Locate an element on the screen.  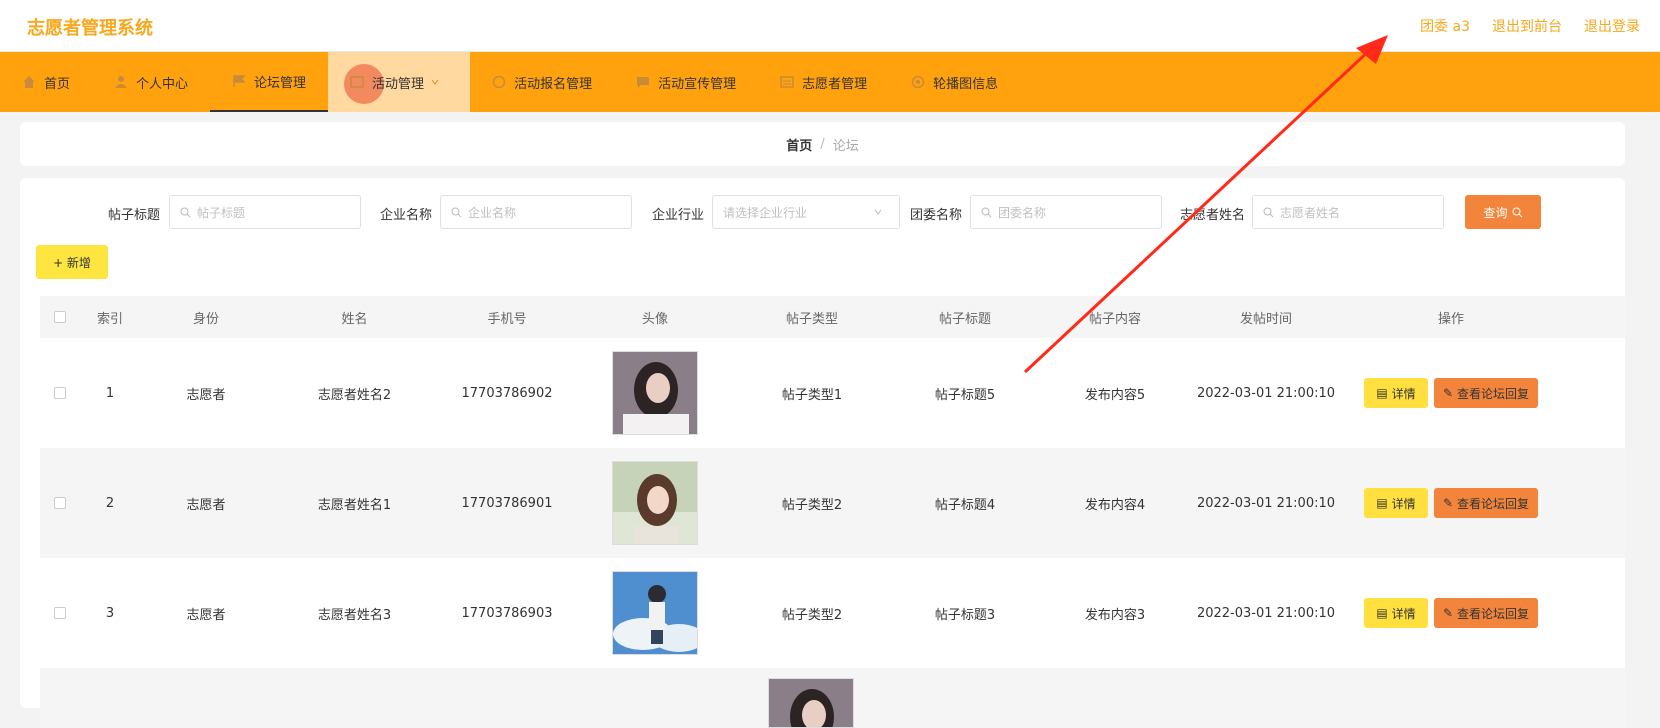
league-label: 团委名称 is located at coordinates (936, 215).